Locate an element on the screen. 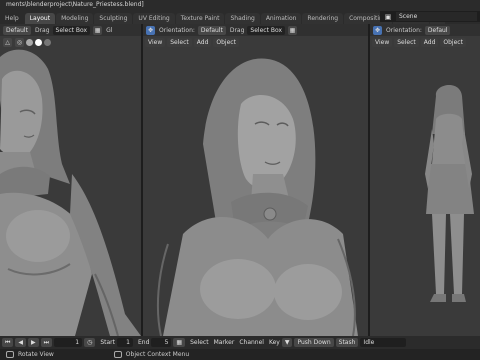 Image resolution: width=480 pixels, height=360 pixels. menu-key: Key is located at coordinates (274, 342).